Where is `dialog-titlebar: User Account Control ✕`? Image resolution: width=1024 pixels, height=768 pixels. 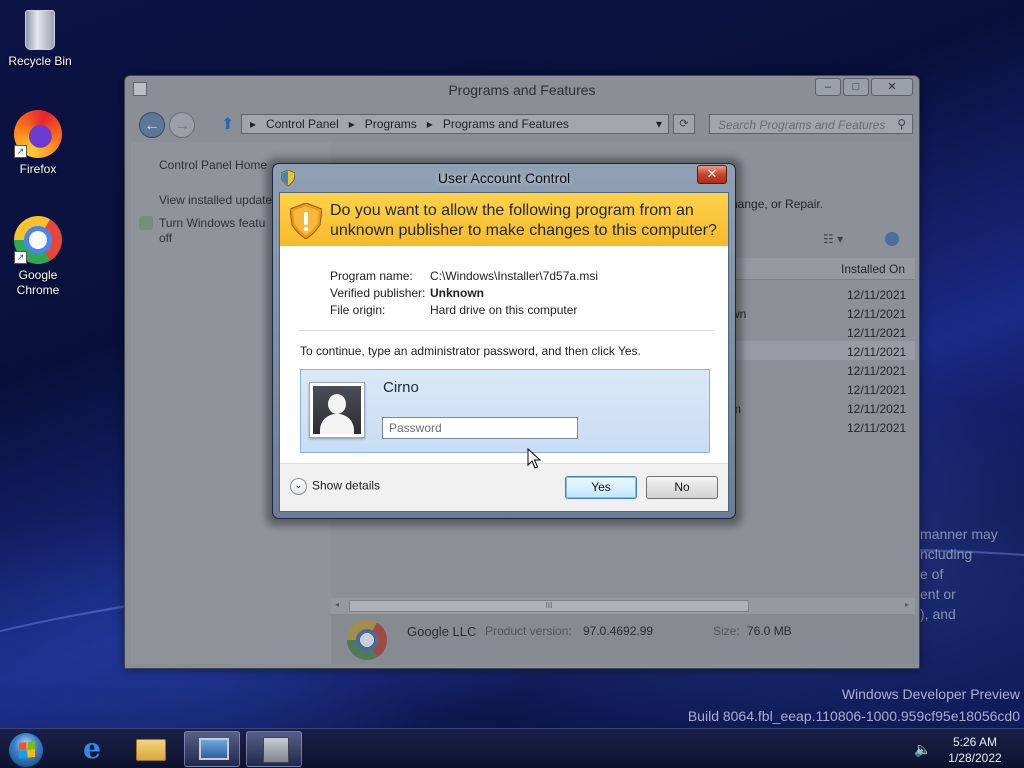
dialog-titlebar: User Account Control ✕ is located at coordinates (504, 178).